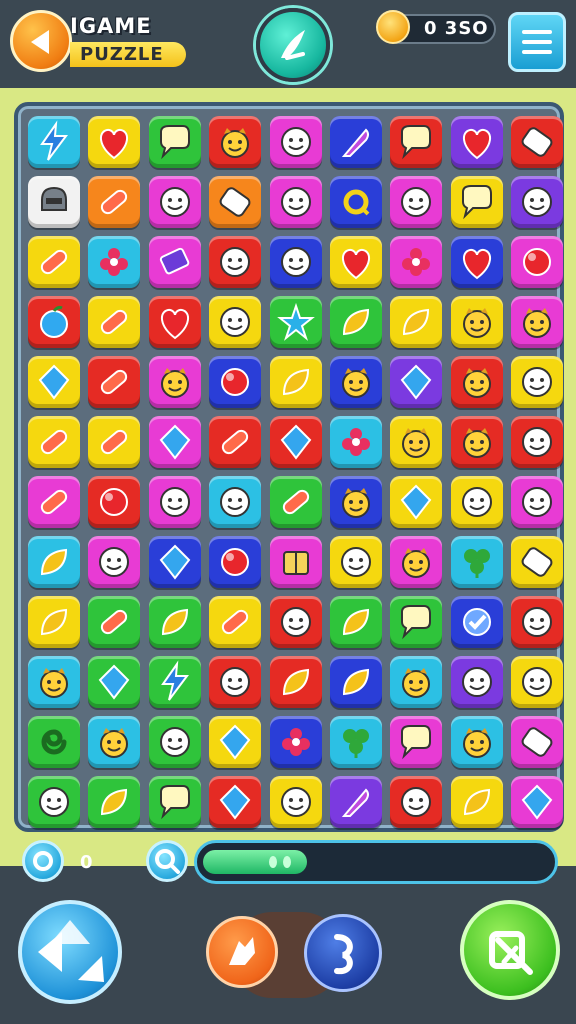  I want to click on logo-badge, so click(293, 45).